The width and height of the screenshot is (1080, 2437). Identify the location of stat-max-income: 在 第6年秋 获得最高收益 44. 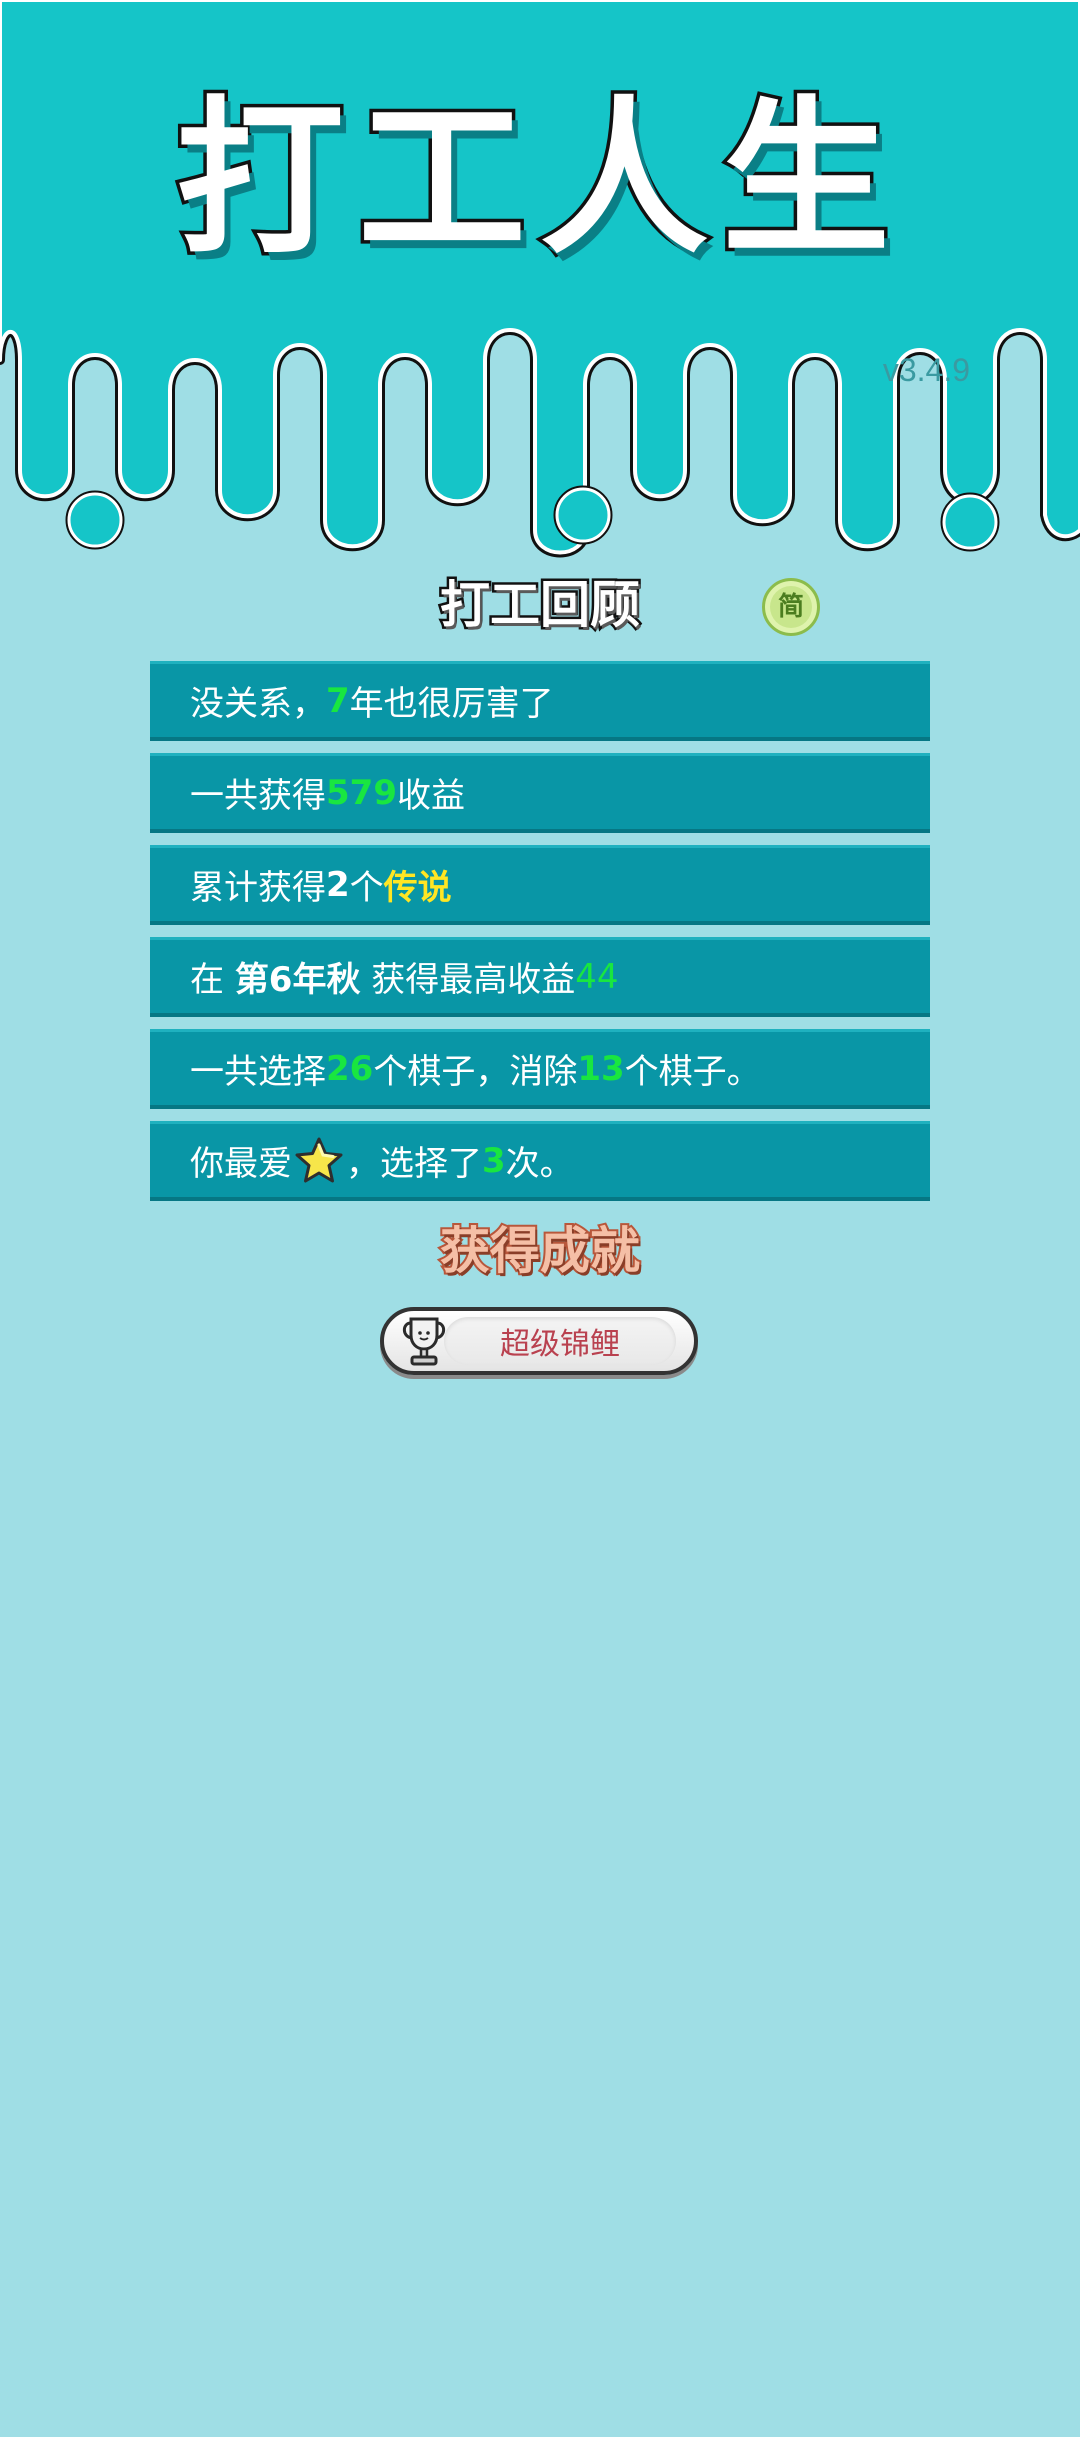
(540, 977).